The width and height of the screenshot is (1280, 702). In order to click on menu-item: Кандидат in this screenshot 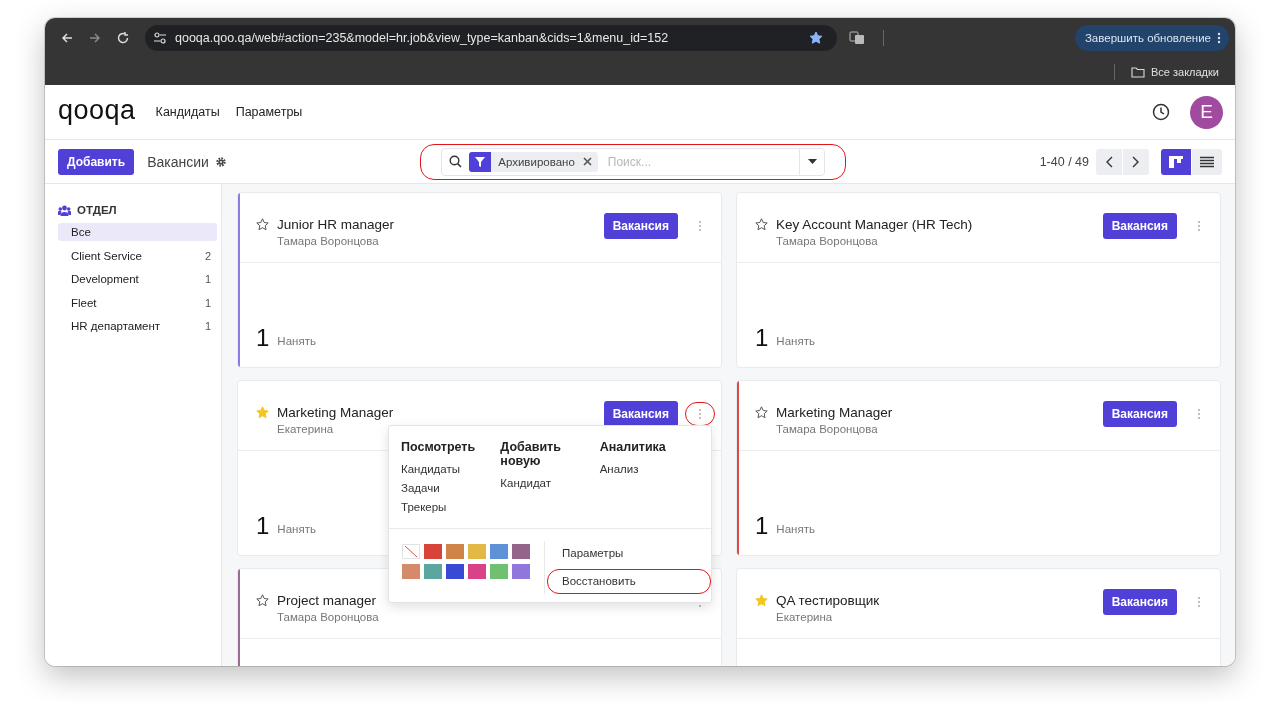, I will do `click(550, 483)`.